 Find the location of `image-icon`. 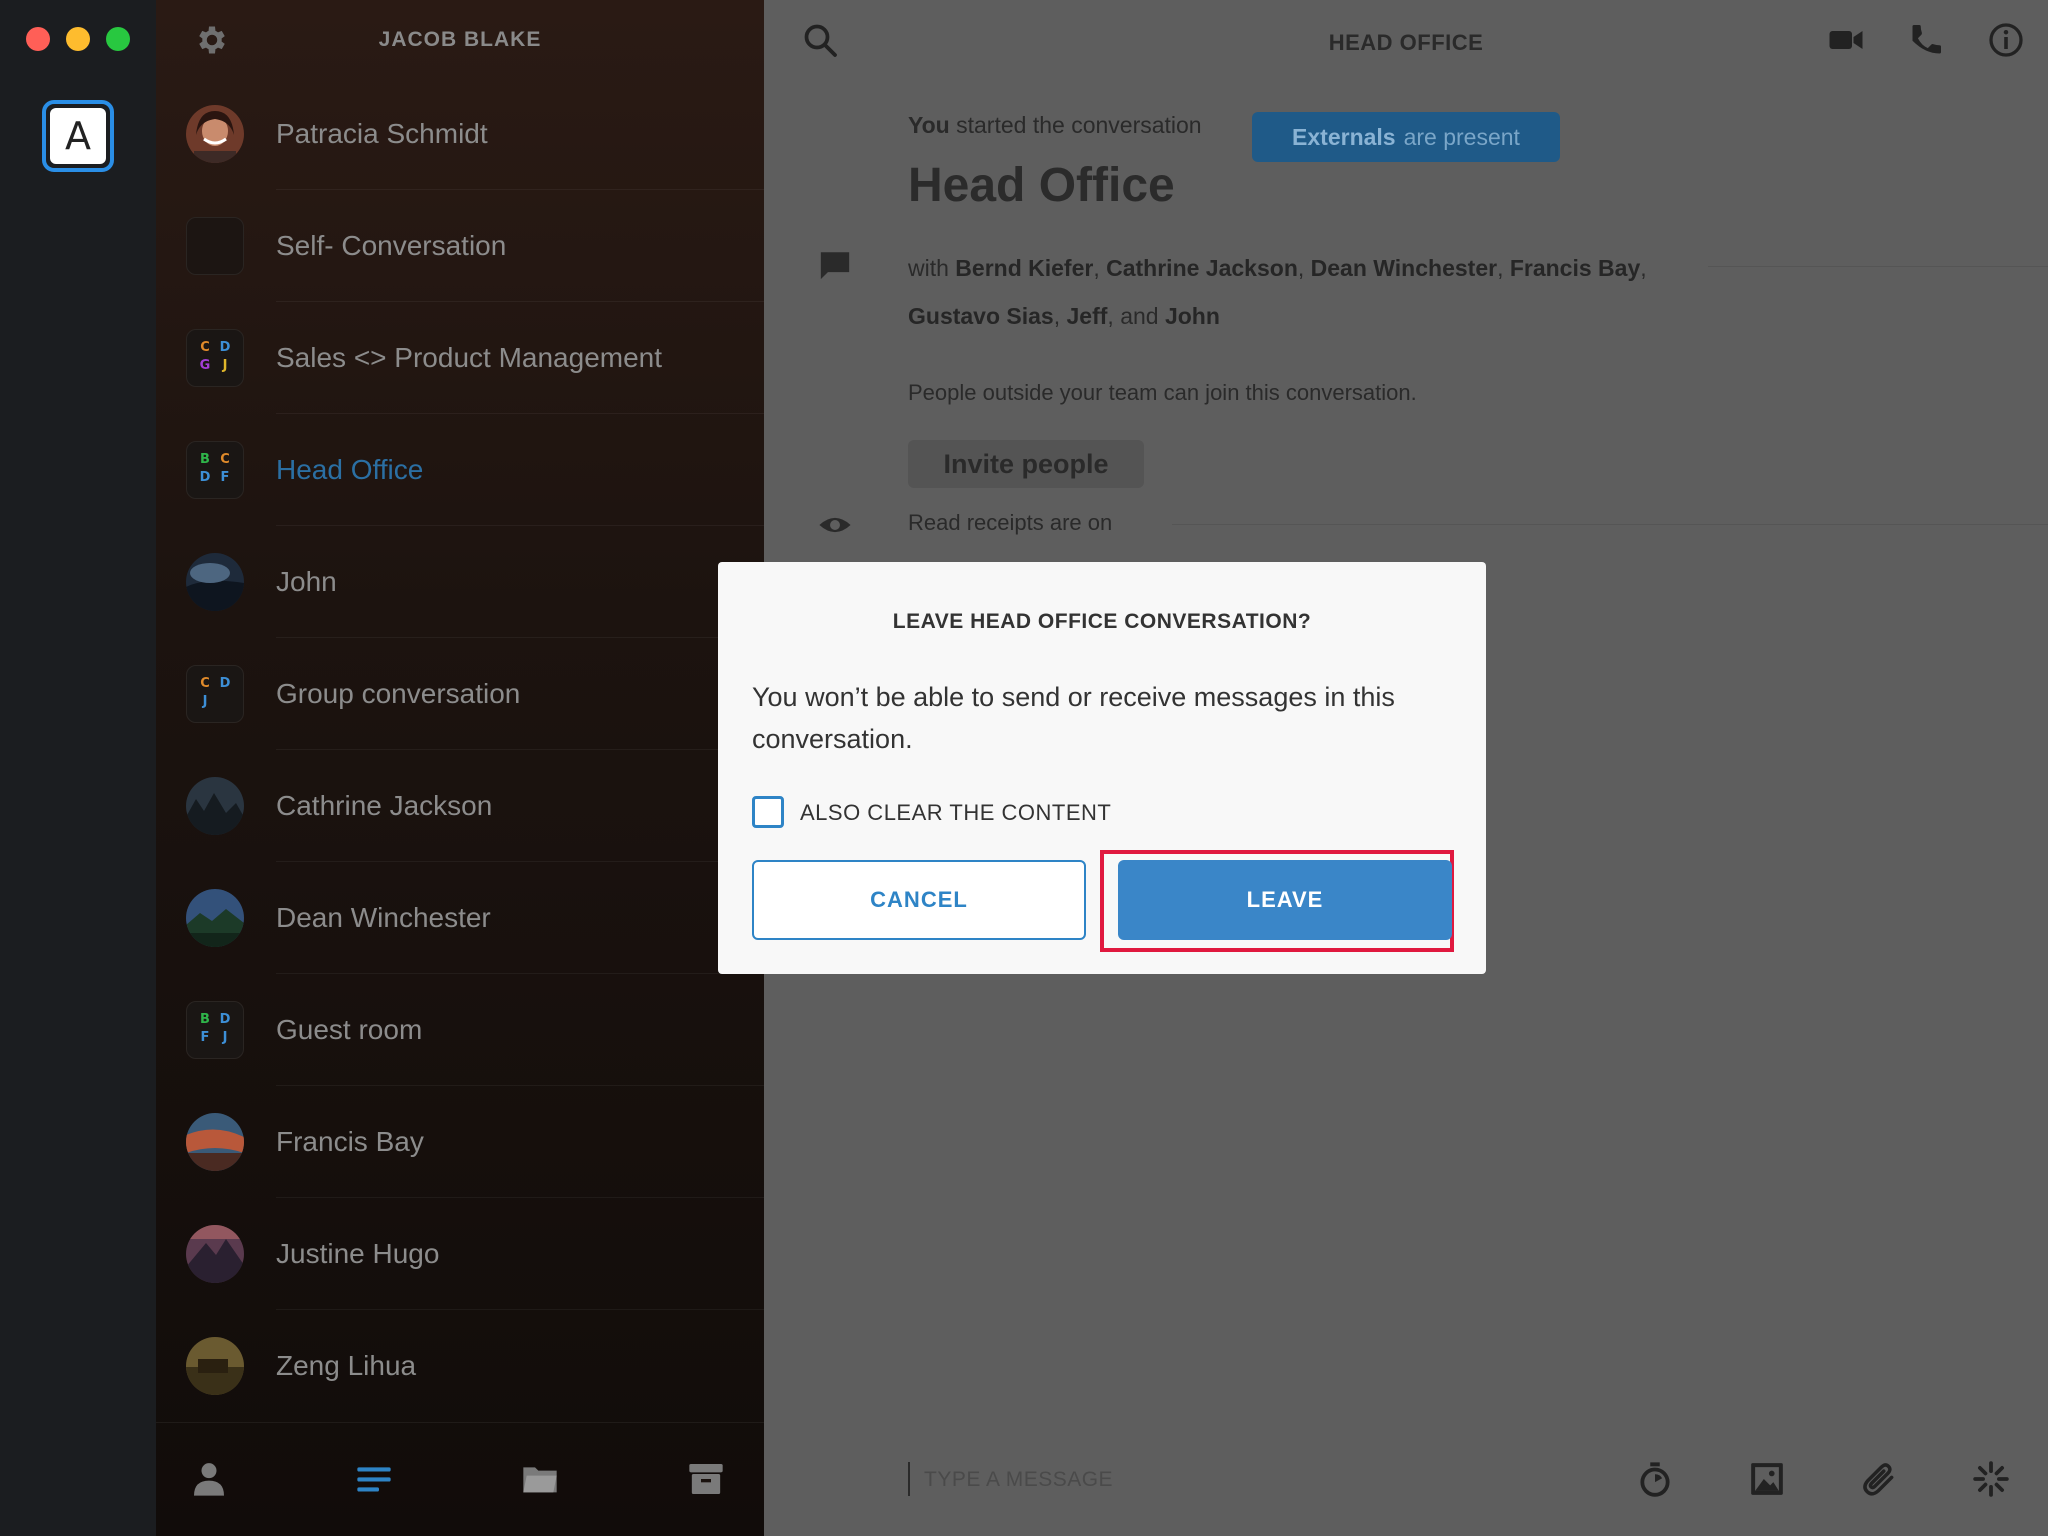

image-icon is located at coordinates (1767, 1479).